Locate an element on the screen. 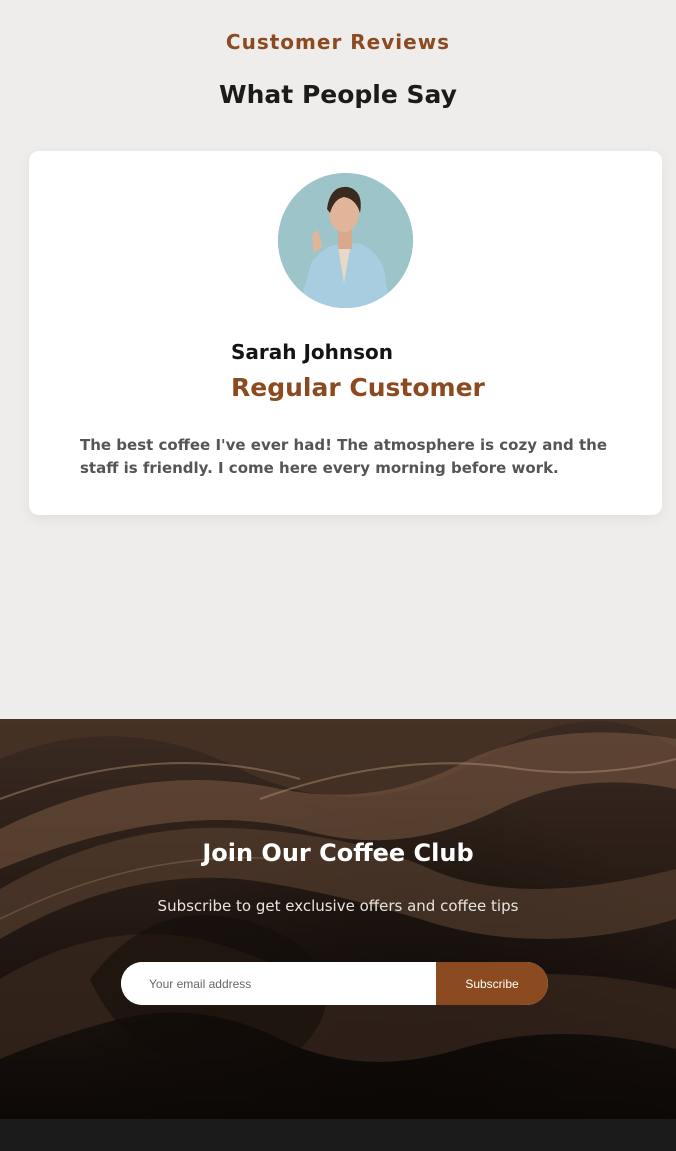 This screenshot has height=1151, width=676. subscribe-form: Subscribe is located at coordinates (334, 983).